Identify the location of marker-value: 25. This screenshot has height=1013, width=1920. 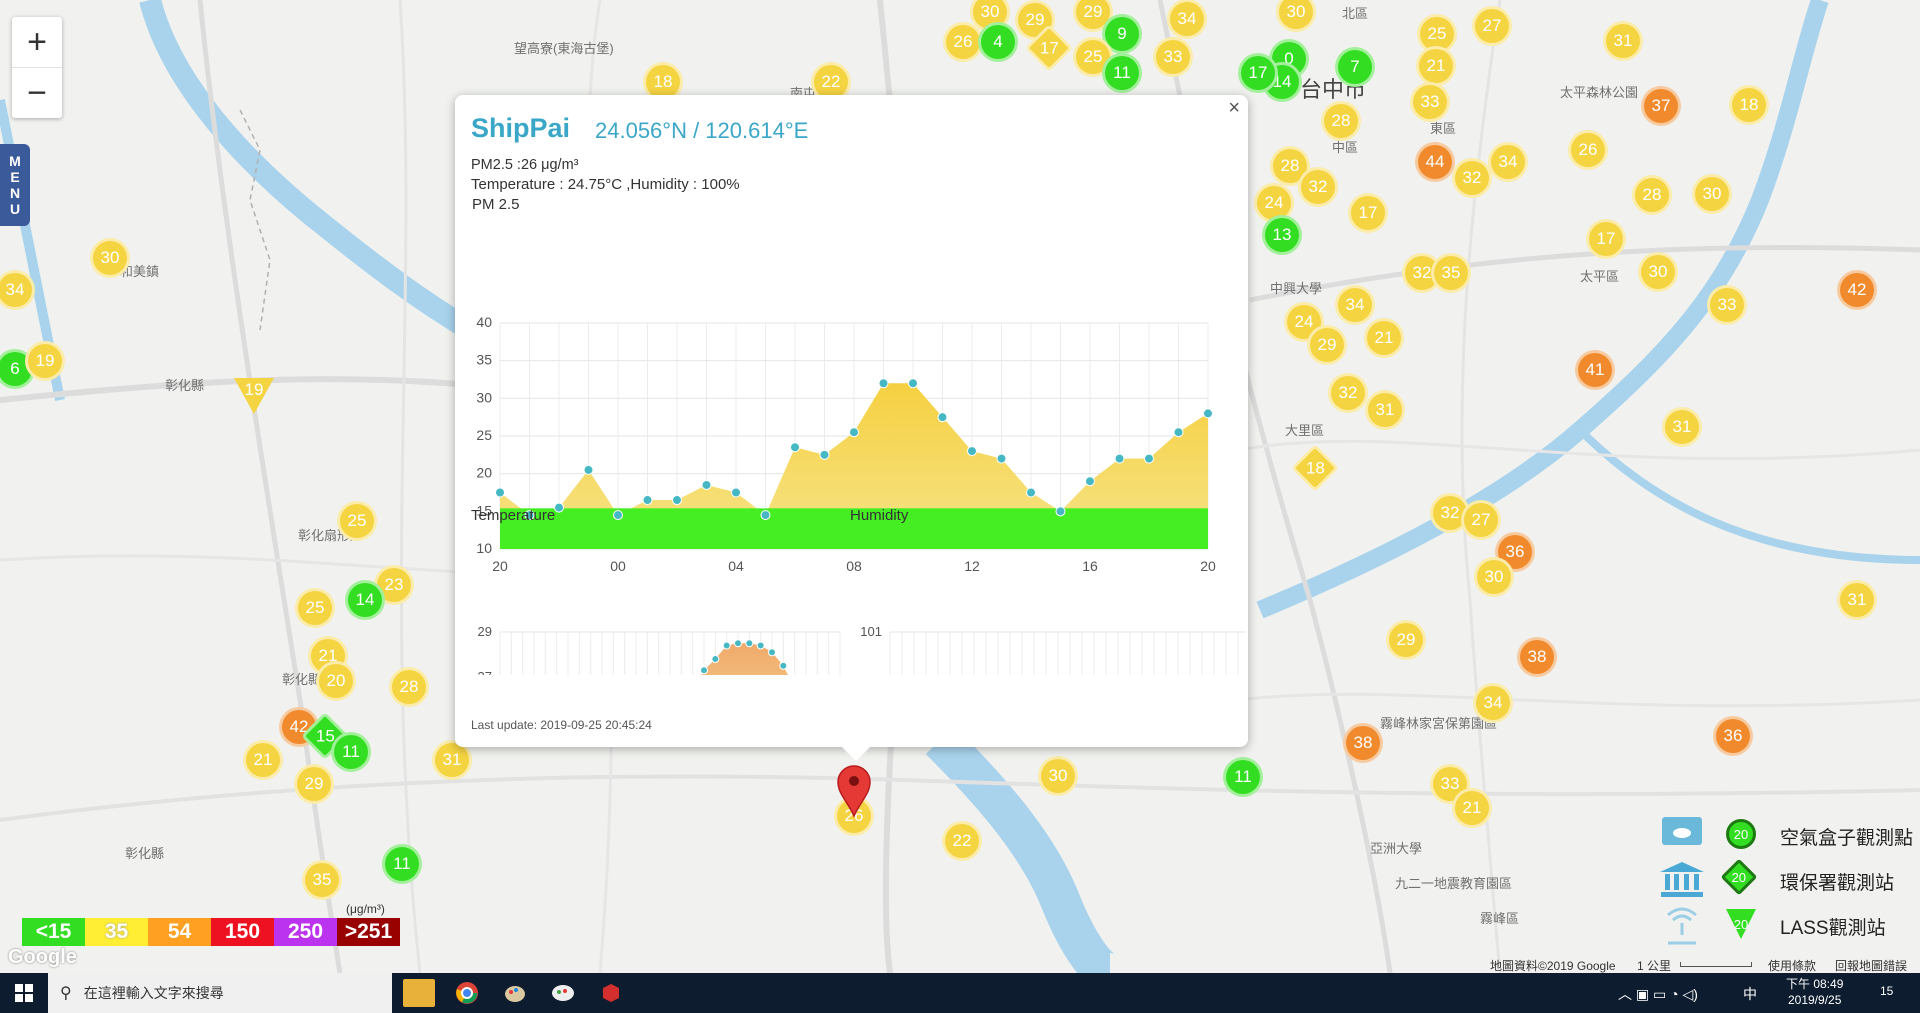
(1093, 56).